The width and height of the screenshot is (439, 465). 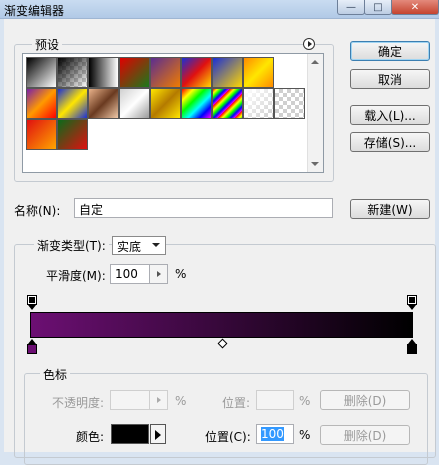 I want to click on smoothness-unit: %, so click(x=181, y=274).